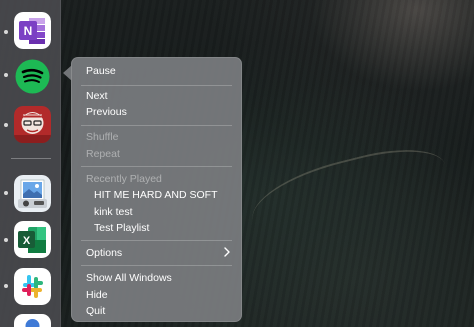 This screenshot has height=327, width=474. What do you see at coordinates (97, 96) in the screenshot?
I see `menu-item-next: Next` at bounding box center [97, 96].